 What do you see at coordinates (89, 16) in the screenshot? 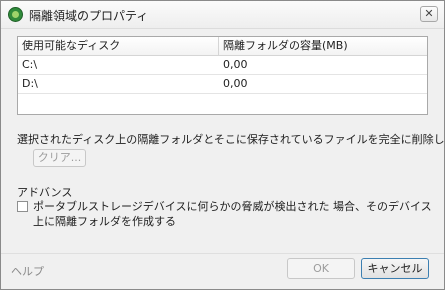
I see `window-title: 隔離領域のプロパティ` at bounding box center [89, 16].